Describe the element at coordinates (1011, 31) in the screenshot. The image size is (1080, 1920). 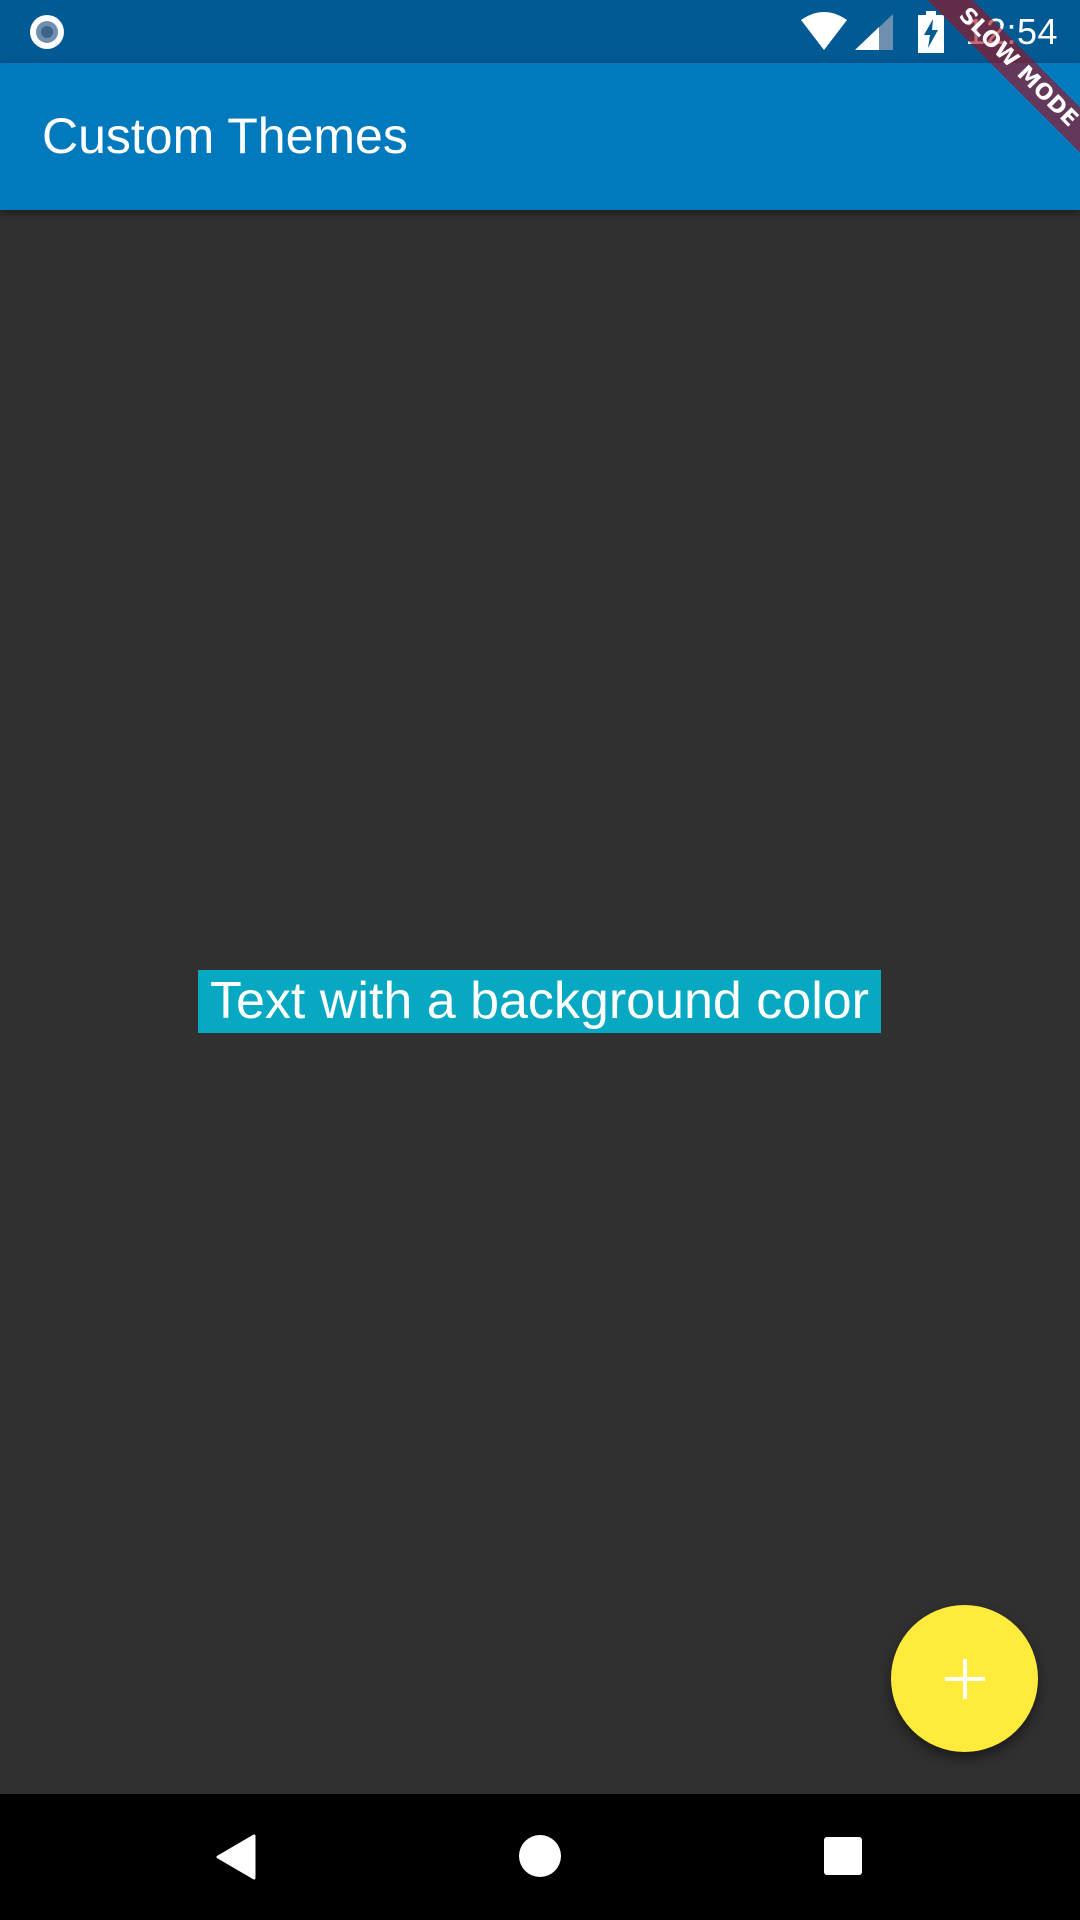
I see `status-time: 12:54` at that location.